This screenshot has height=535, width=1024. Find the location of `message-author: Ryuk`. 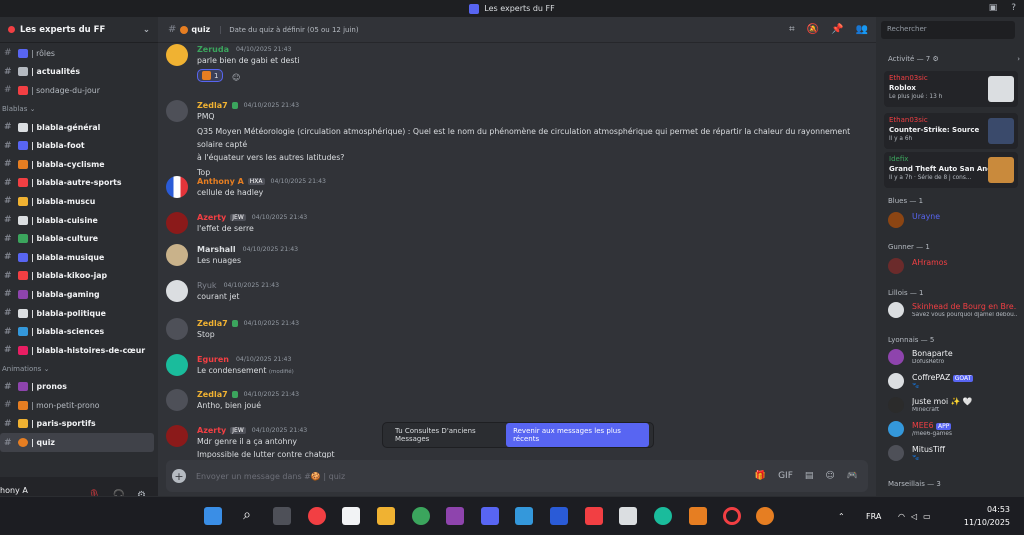

message-author: Ryuk is located at coordinates (207, 285).